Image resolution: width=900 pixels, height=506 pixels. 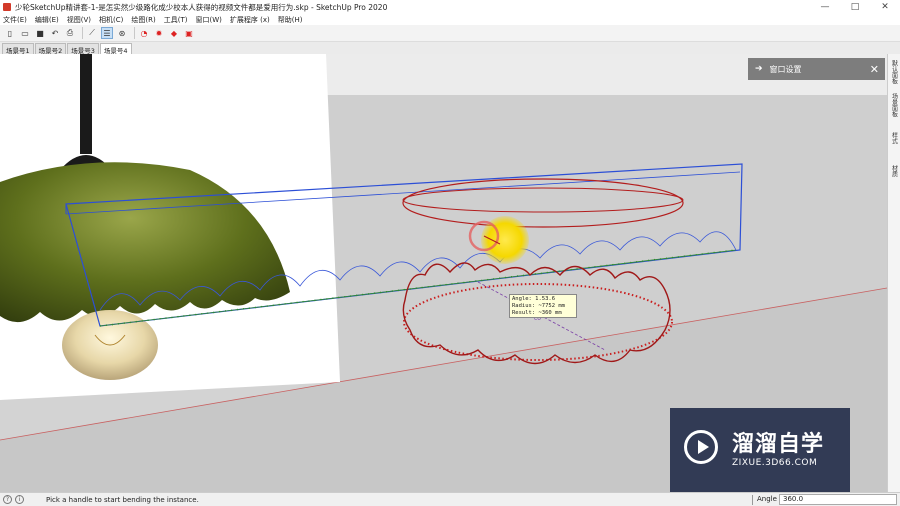 What do you see at coordinates (174, 33) in the screenshot?
I see `red-tool-3-icon: ◆` at bounding box center [174, 33].